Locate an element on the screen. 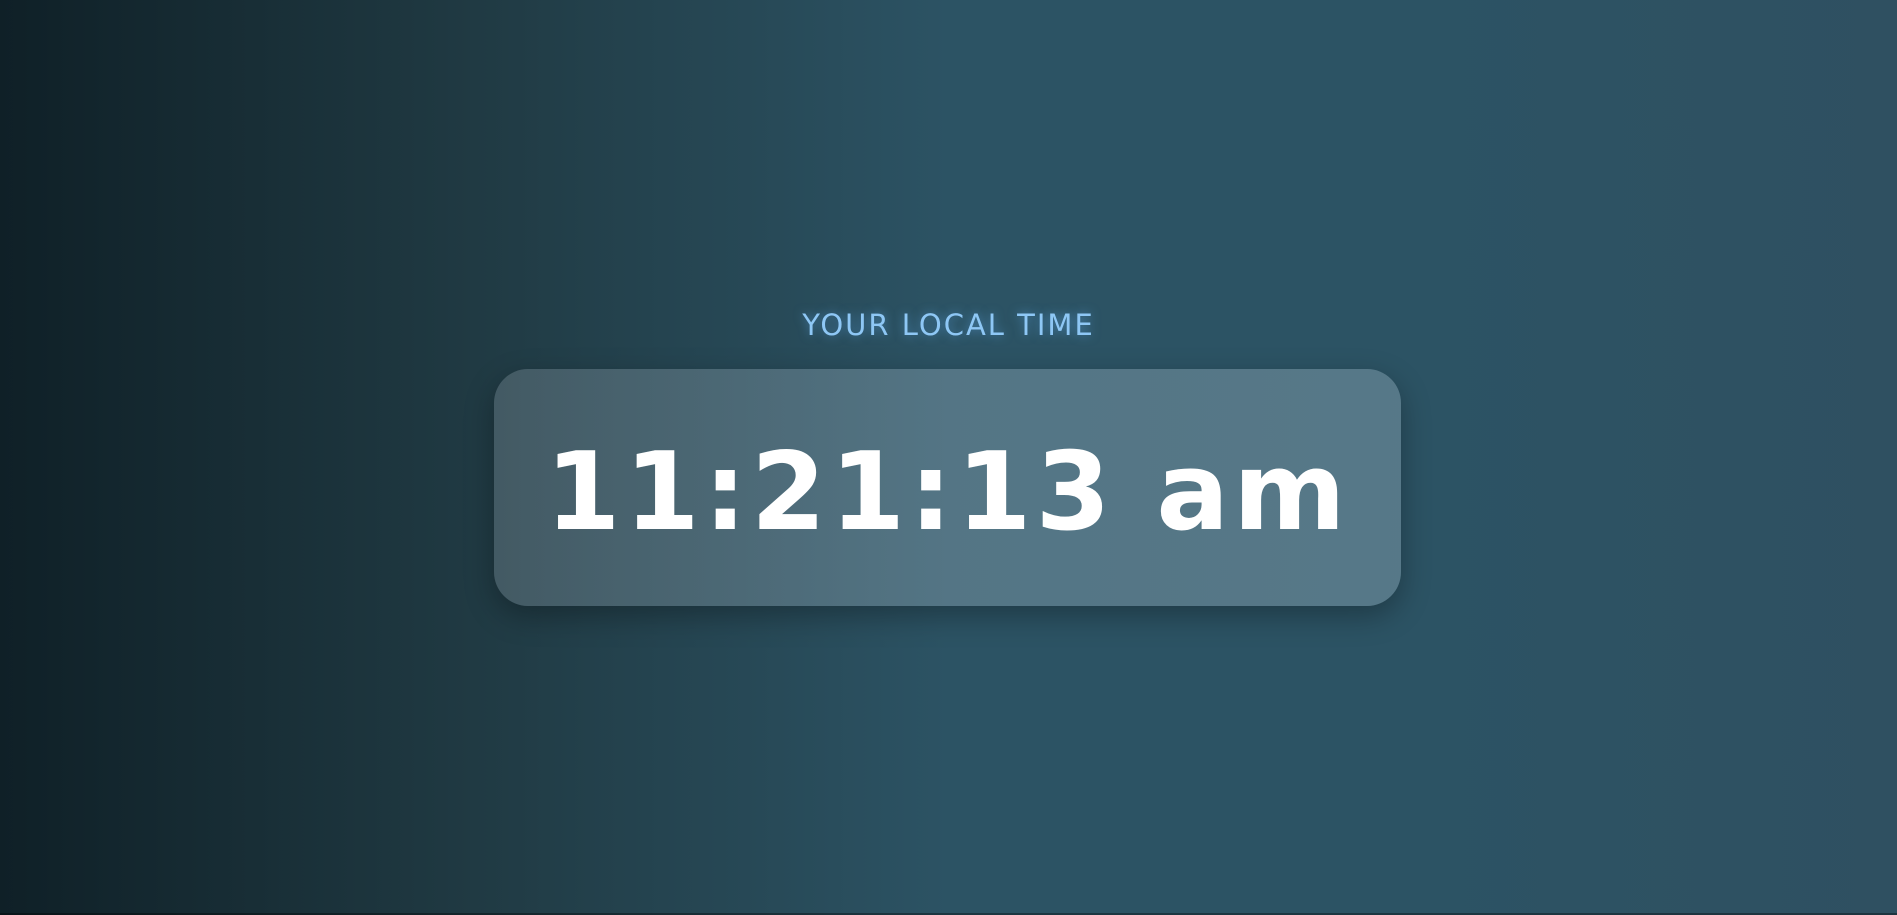  time-display: 11:21:13 am is located at coordinates (947, 492).